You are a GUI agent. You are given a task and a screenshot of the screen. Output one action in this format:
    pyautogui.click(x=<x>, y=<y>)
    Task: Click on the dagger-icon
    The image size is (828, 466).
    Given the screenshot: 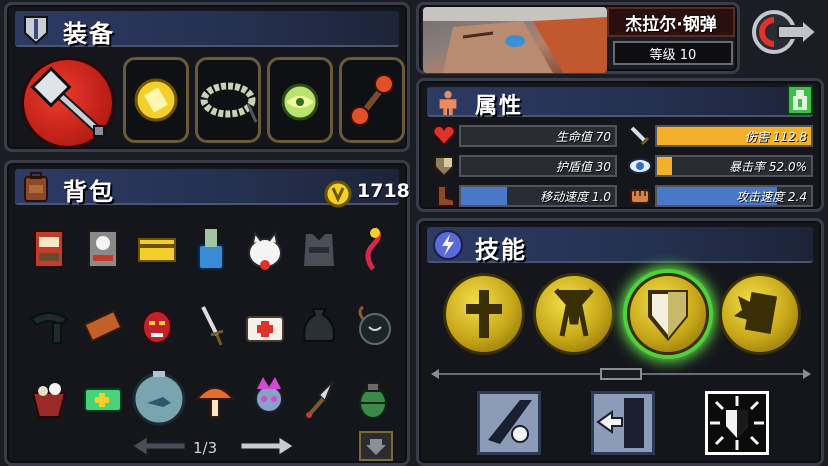 What is the action you would take?
    pyautogui.click(x=212, y=326)
    